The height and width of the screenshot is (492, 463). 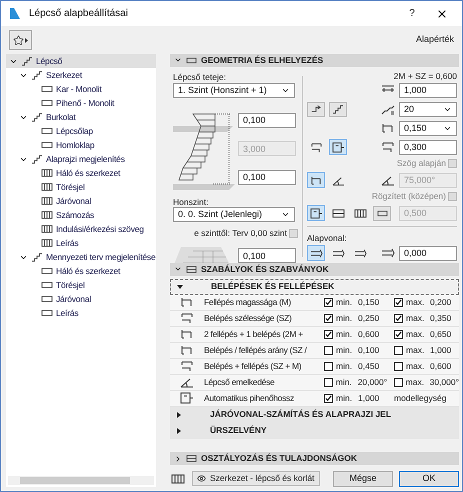 What do you see at coordinates (279, 459) in the screenshot?
I see `section-title: OSZTÁLYOZÁS ÉS TULAJDONSÁGOK` at bounding box center [279, 459].